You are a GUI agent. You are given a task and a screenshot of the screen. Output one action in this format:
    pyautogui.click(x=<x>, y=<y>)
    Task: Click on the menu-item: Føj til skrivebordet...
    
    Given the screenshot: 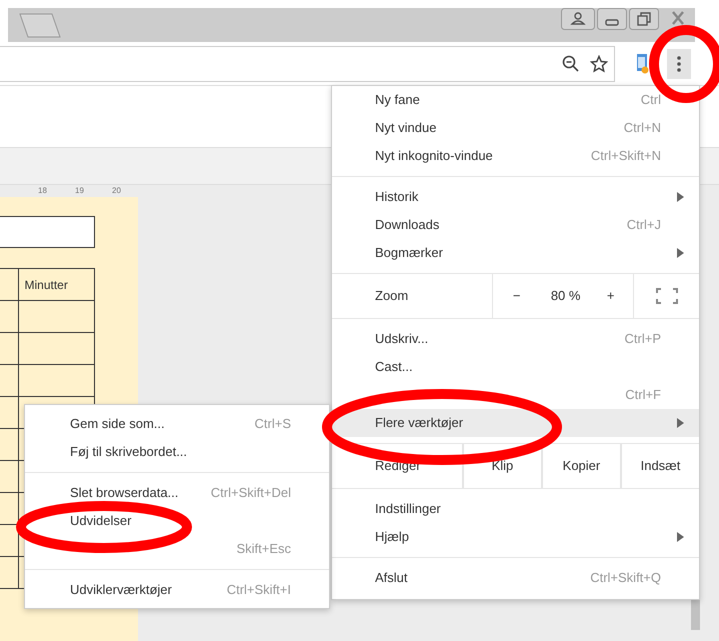 What is the action you would take?
    pyautogui.click(x=129, y=452)
    